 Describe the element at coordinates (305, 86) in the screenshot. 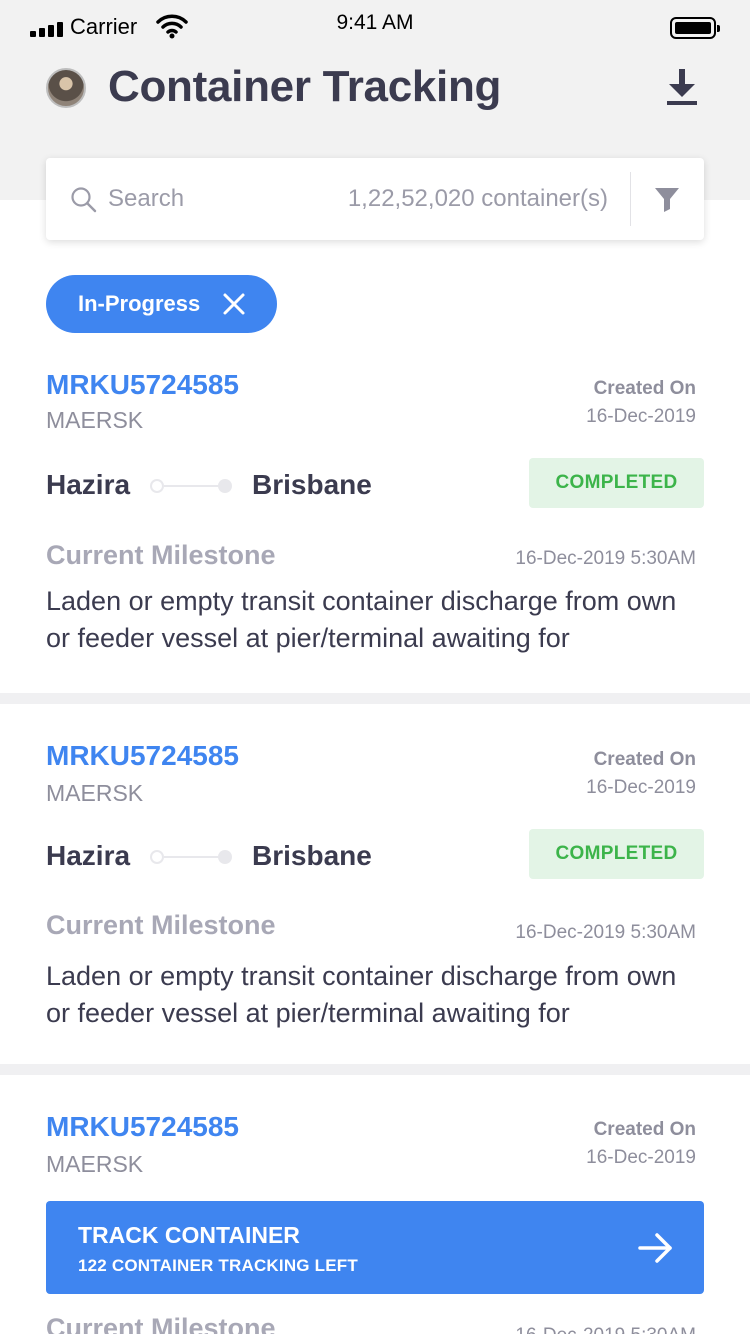

I see `page-title: Container Tracking` at that location.